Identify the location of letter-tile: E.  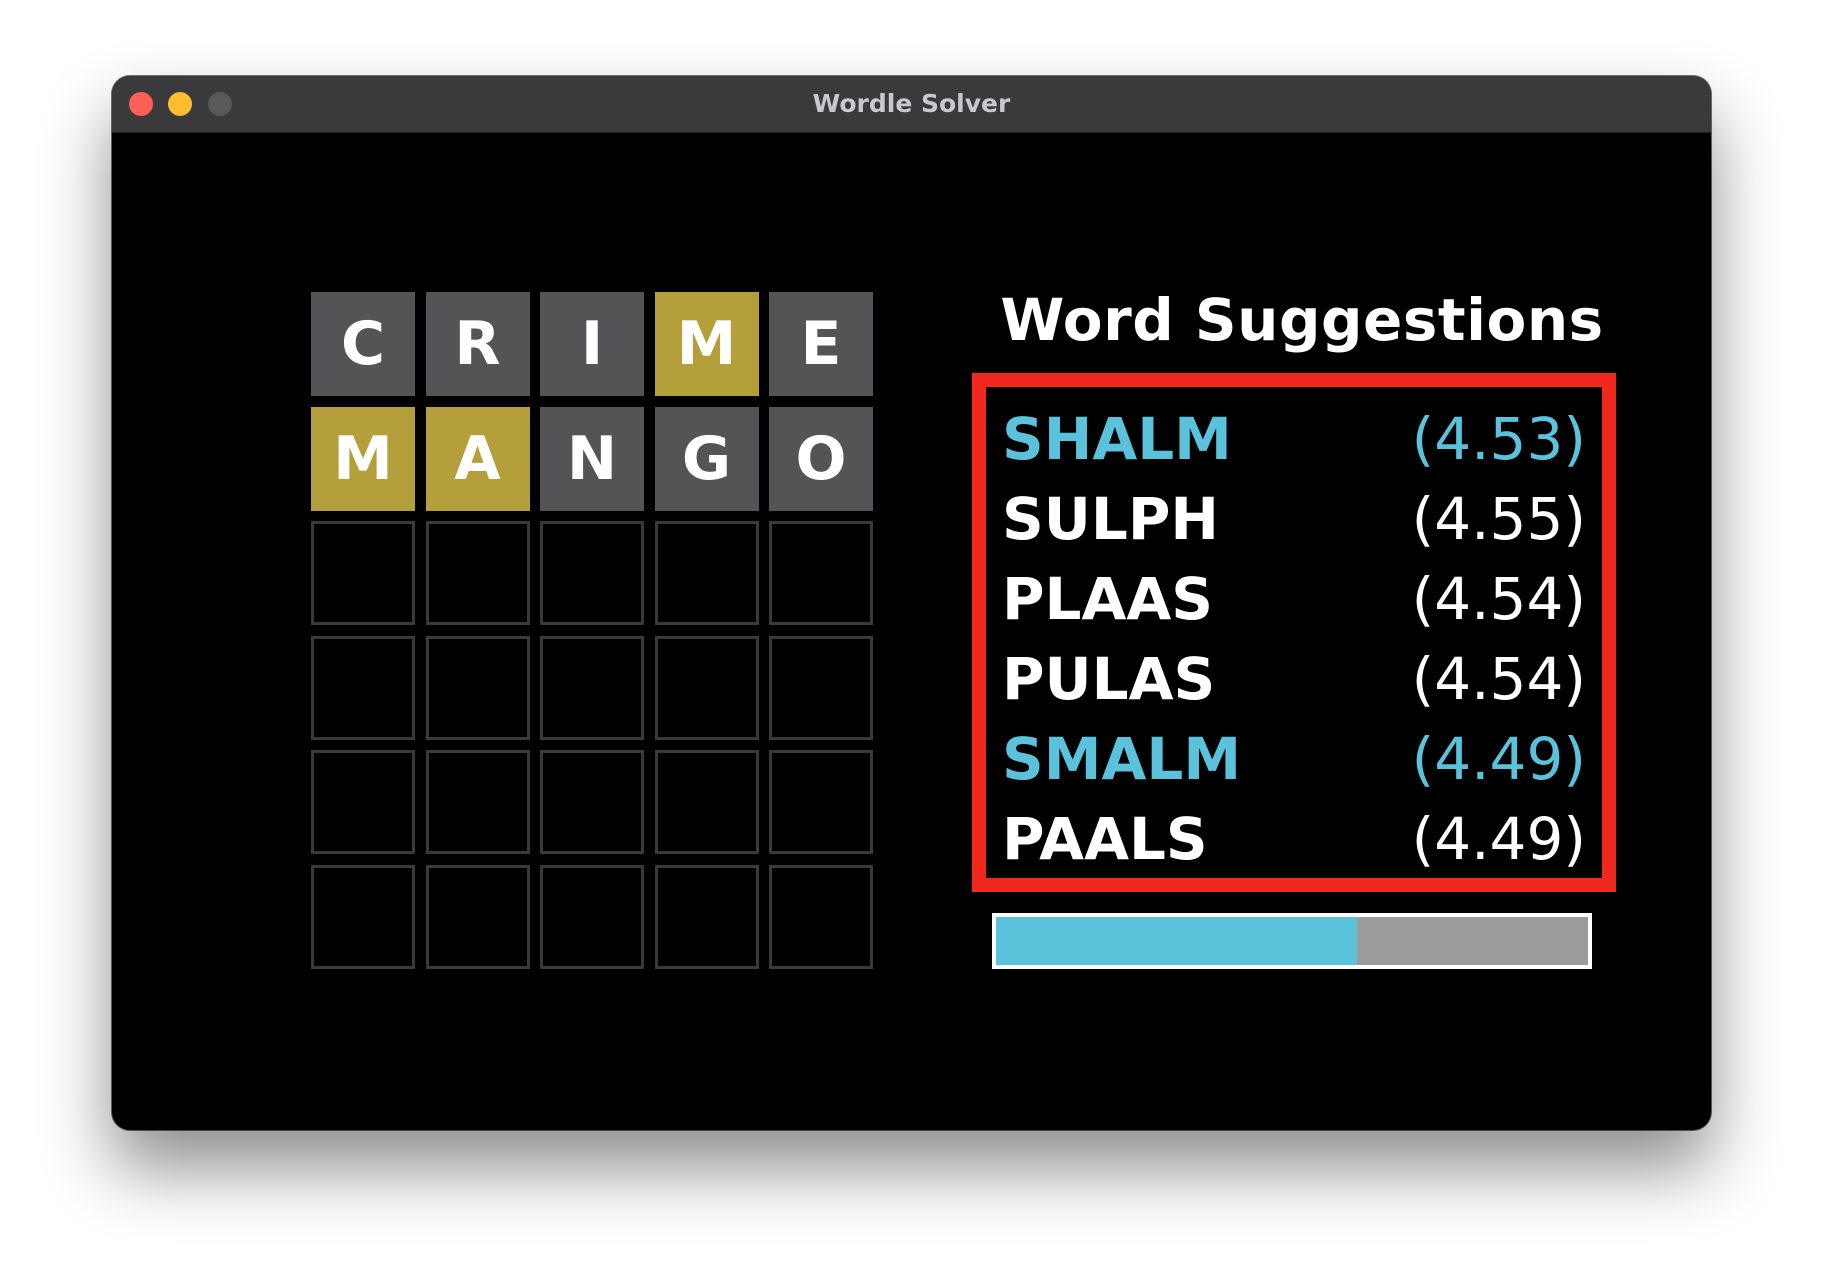
(821, 344).